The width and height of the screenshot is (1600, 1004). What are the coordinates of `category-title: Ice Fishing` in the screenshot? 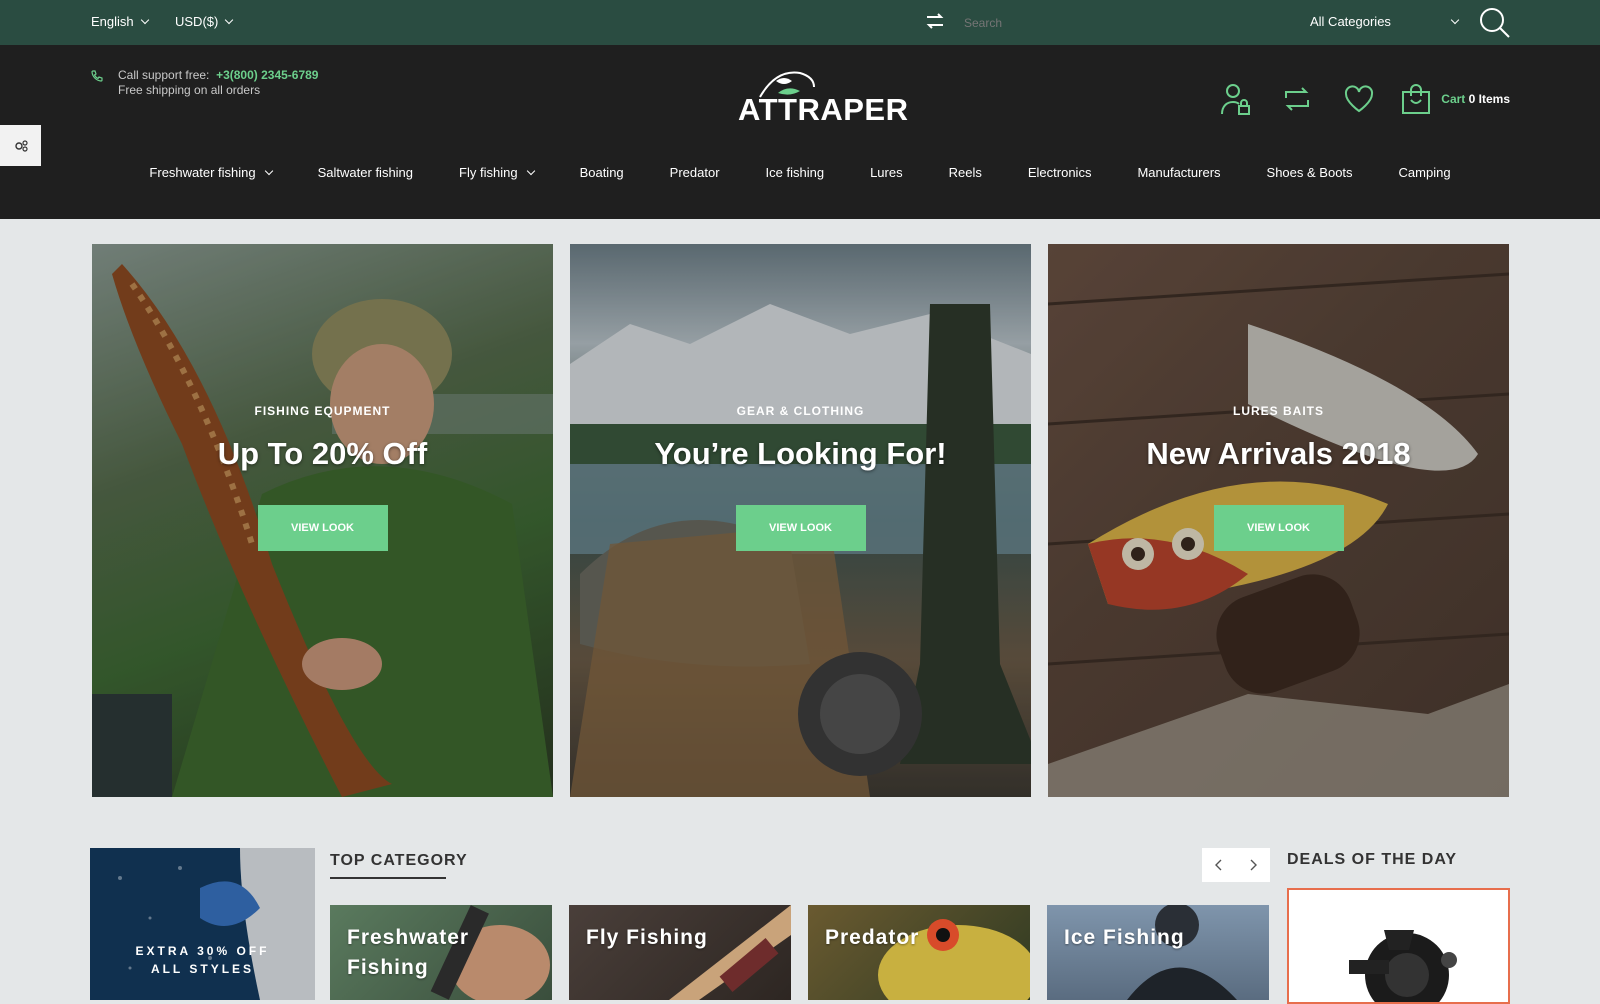 It's located at (1124, 938).